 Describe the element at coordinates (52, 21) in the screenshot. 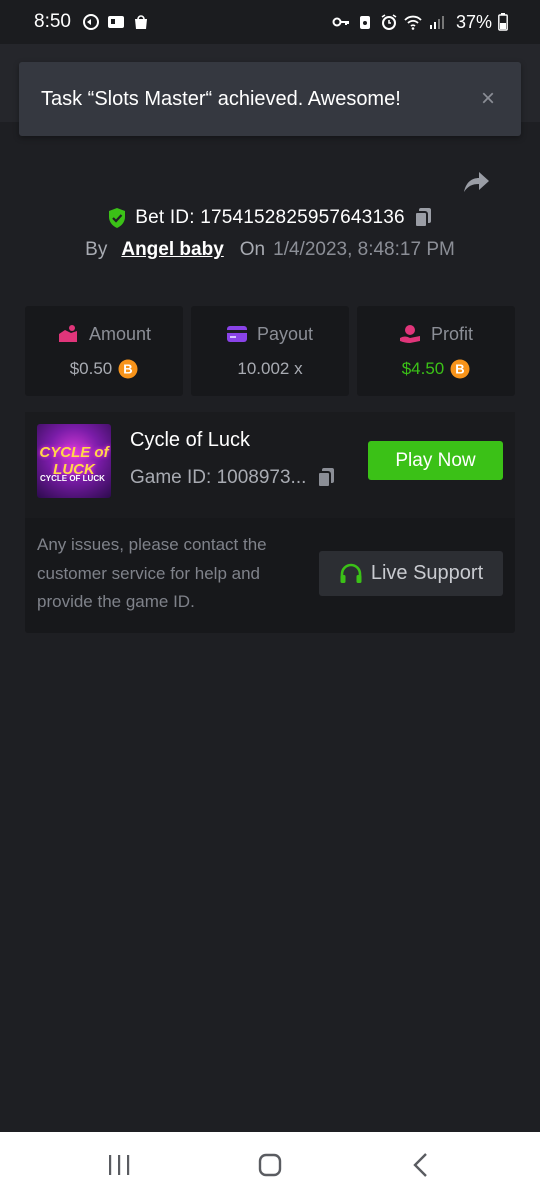

I see `status-time: 8:50` at that location.